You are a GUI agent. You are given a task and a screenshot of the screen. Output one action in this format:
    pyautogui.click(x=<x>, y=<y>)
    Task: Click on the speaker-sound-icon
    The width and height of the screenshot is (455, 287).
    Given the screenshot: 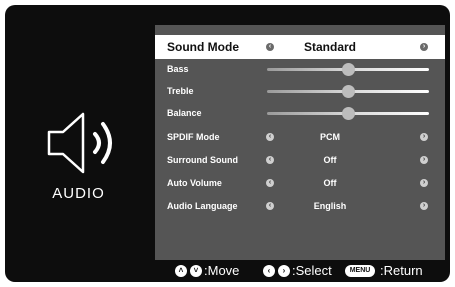 What is the action you would take?
    pyautogui.click(x=79, y=143)
    